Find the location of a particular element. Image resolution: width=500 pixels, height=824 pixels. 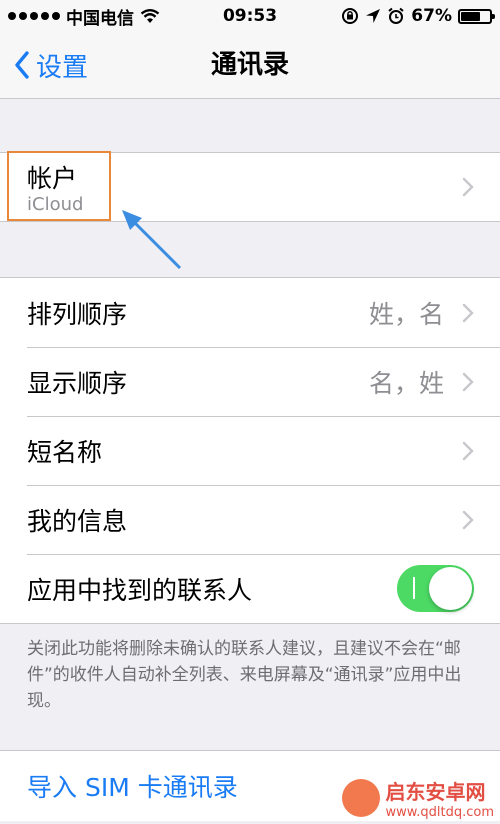

watermark-text: 启东安卓网 www.qdltdq.com is located at coordinates (440, 798).